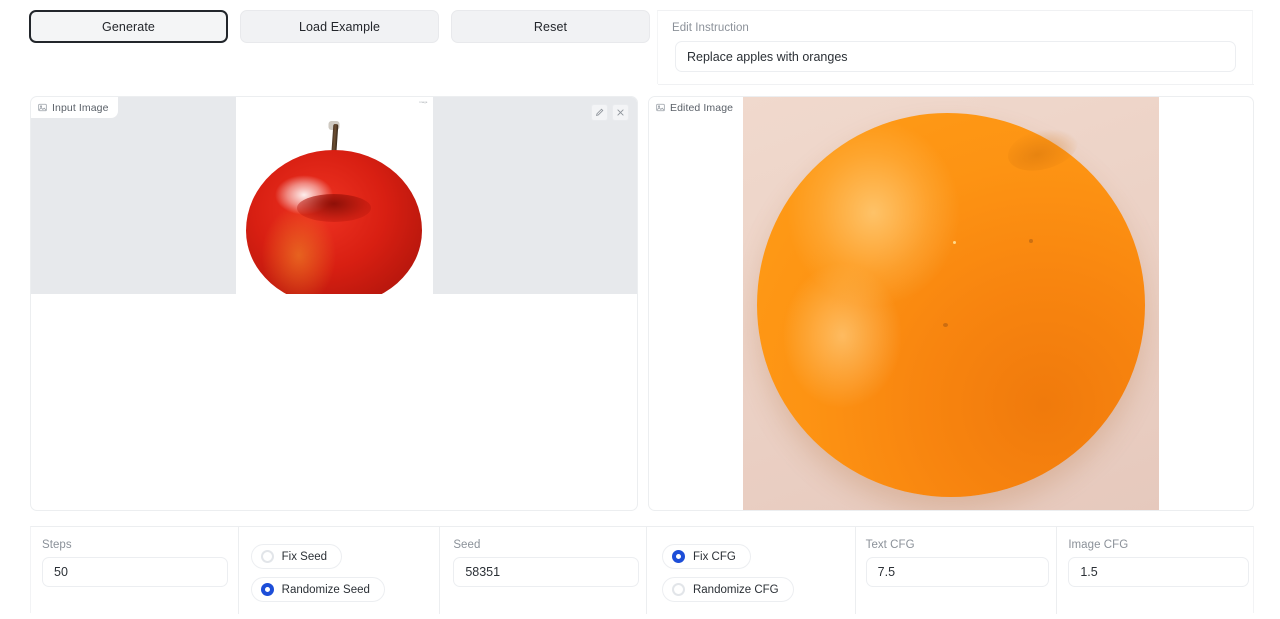  I want to click on image-cfg-input, so click(1159, 572).